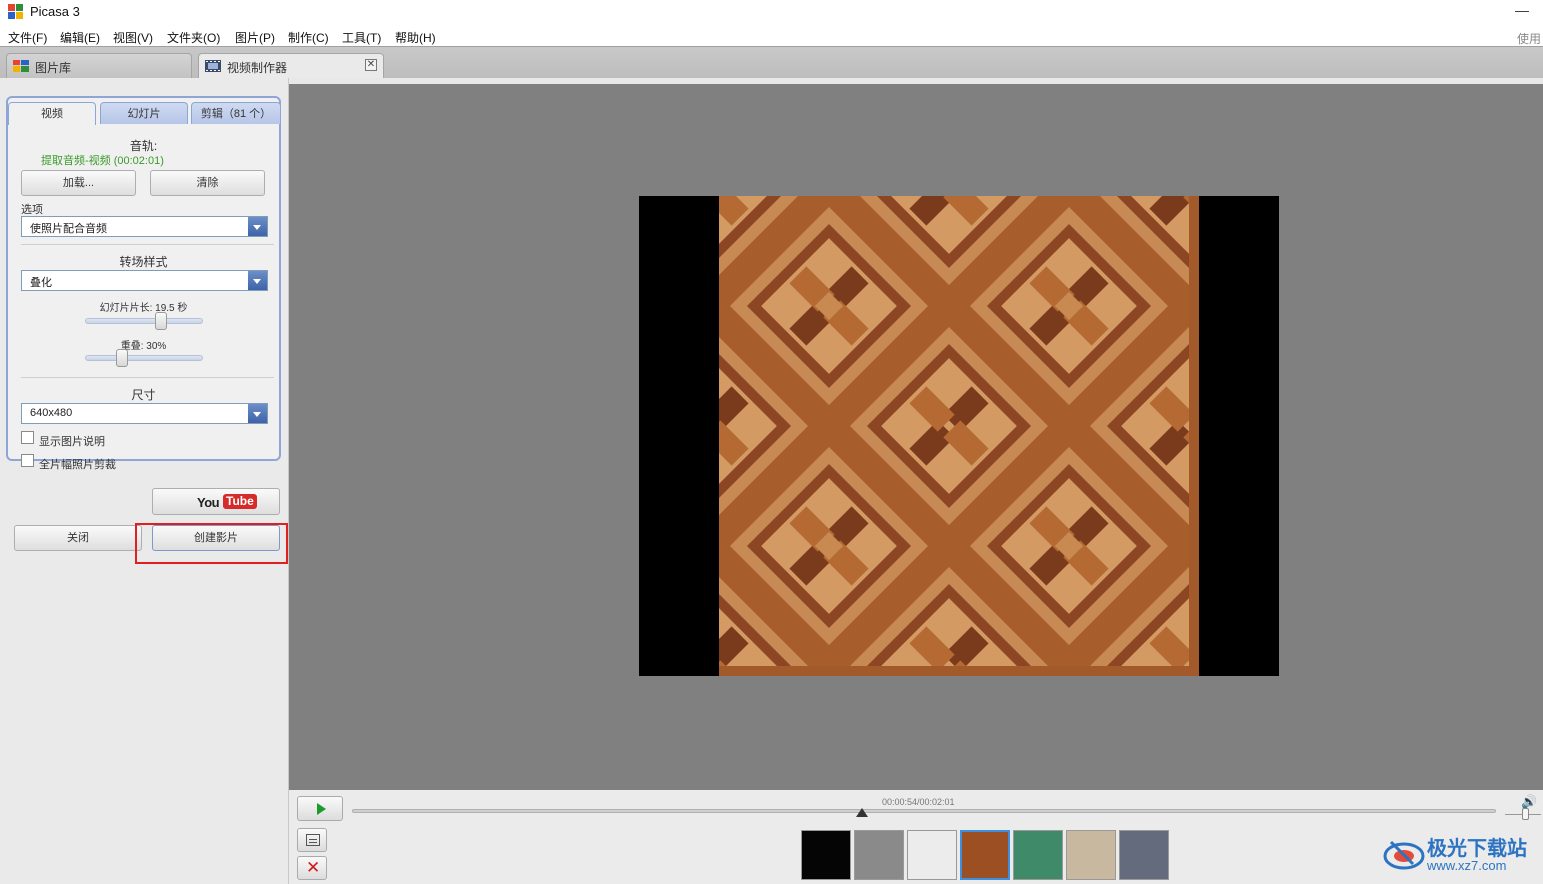  I want to click on options-select-value: 使照片配合音频, so click(68, 229).